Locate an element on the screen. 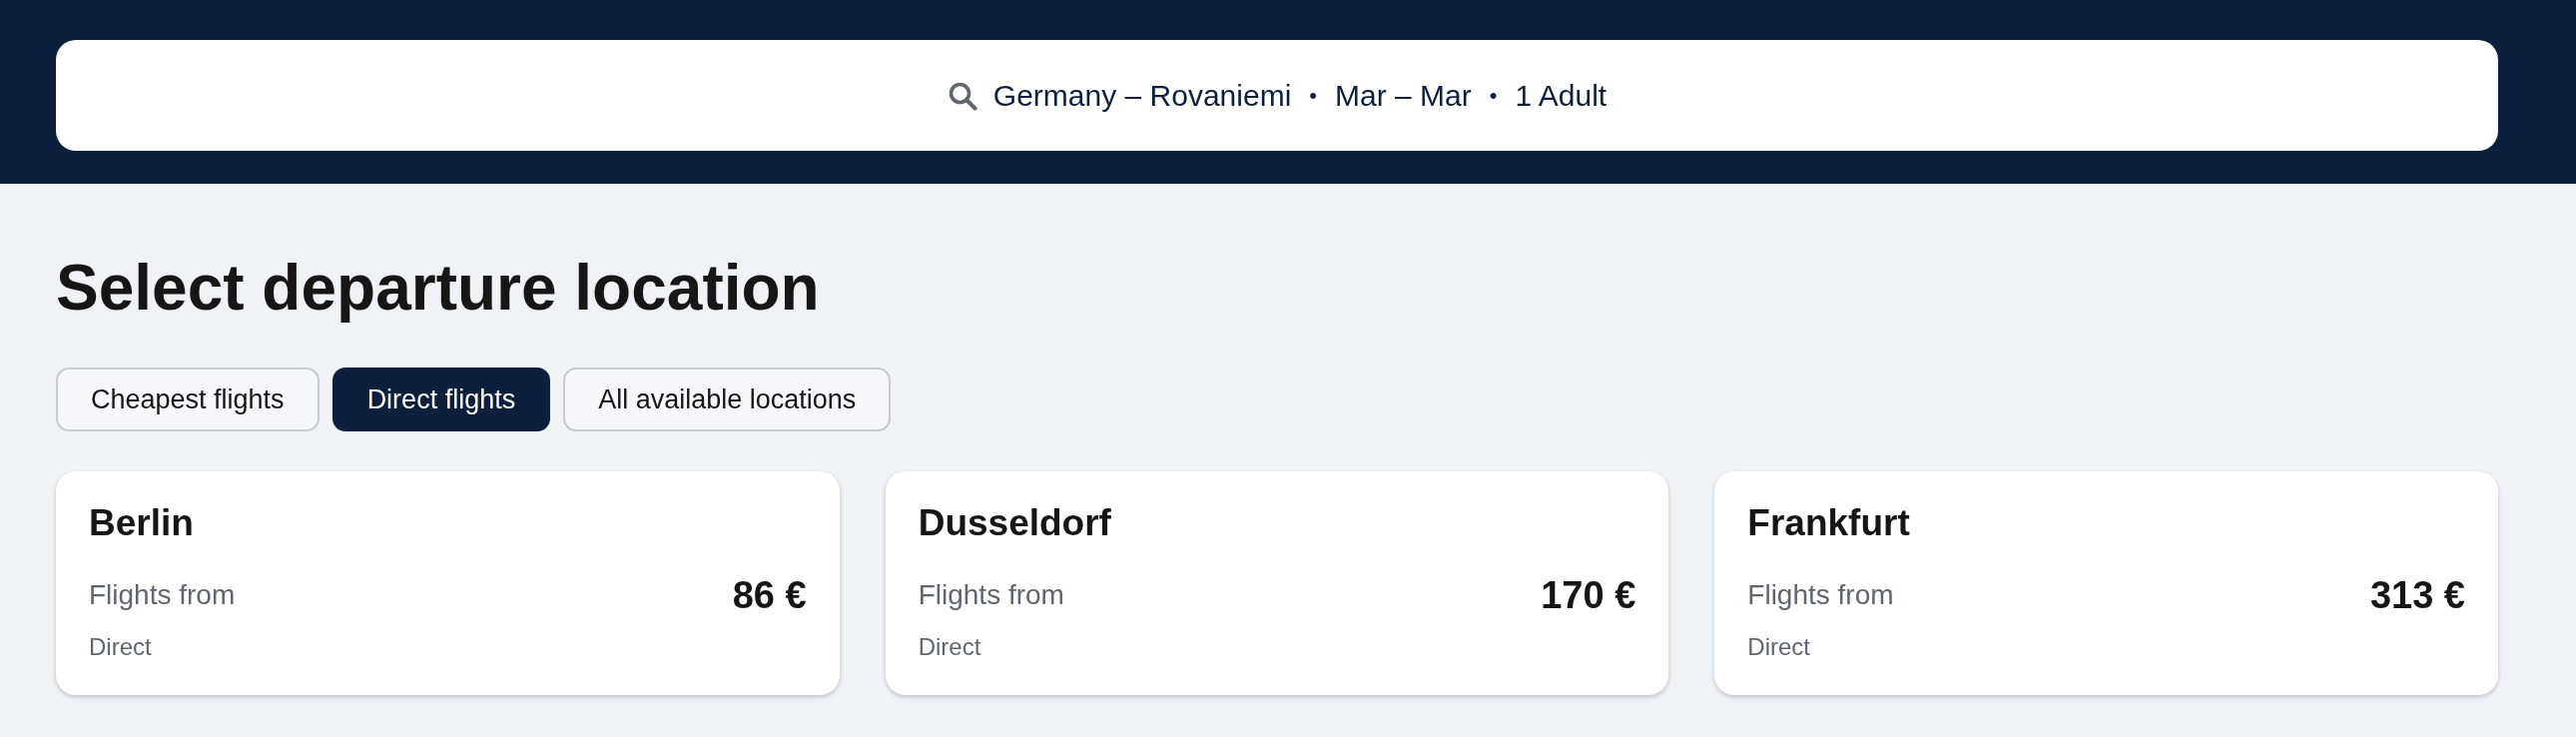 The image size is (2576, 737). location-card: Berlin Flights from 86 € Direct is located at coordinates (448, 583).